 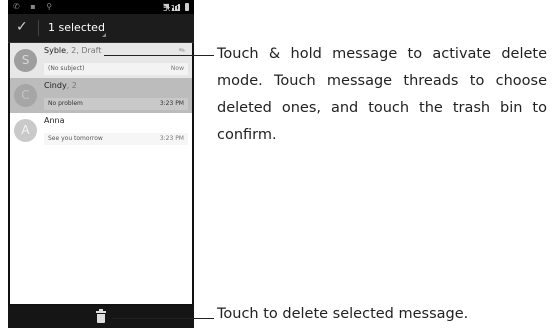 I want to click on avatar: A, so click(x=25, y=130).